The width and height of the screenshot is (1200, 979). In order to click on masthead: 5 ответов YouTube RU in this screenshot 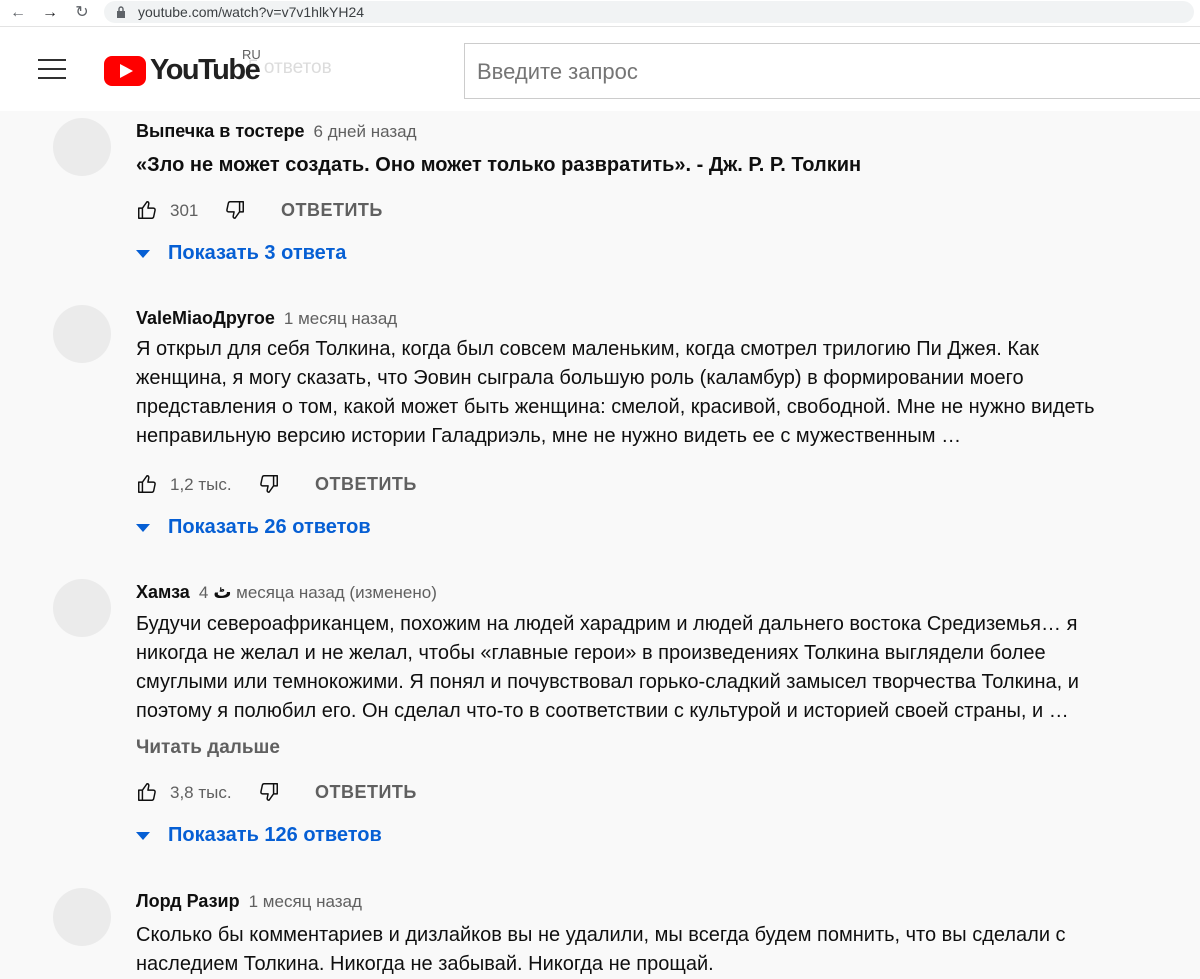, I will do `click(600, 69)`.